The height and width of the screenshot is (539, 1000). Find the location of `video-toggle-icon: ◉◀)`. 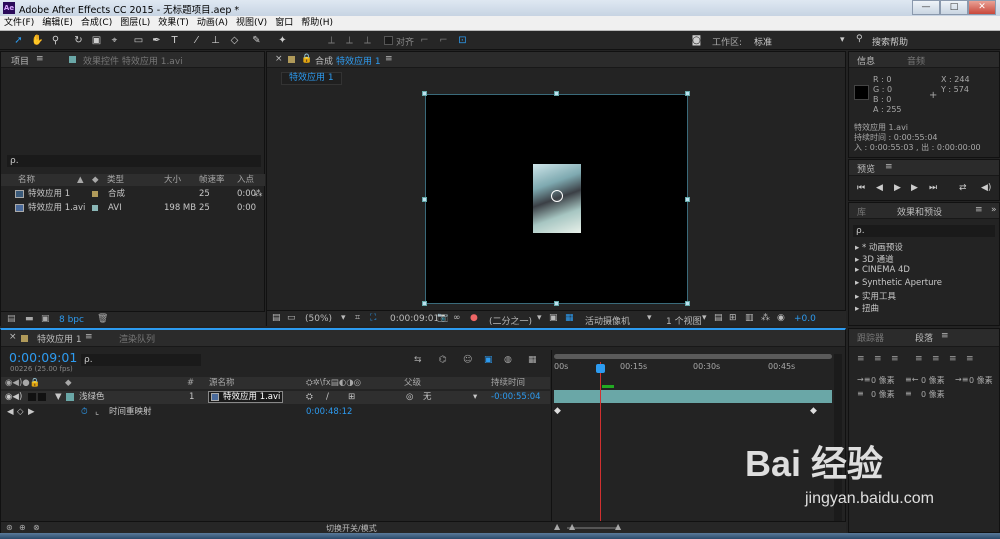

video-toggle-icon: ◉◀) is located at coordinates (13, 397).